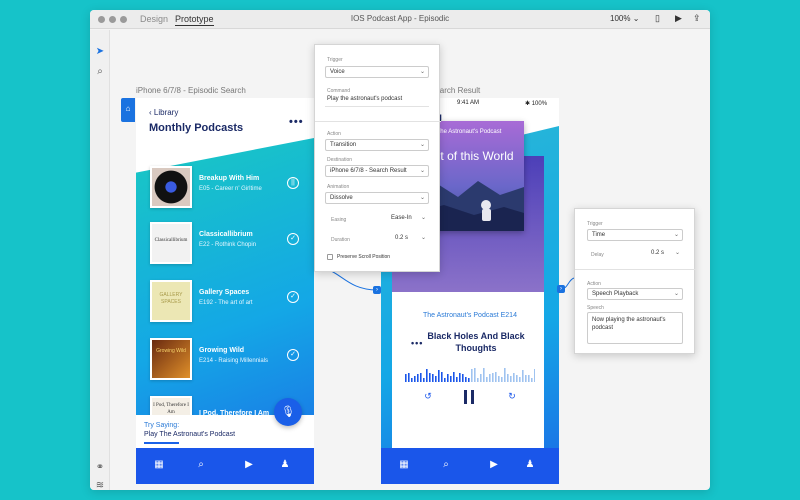 Image resolution: width=800 pixels, height=500 pixels. What do you see at coordinates (339, 91) in the screenshot?
I see `command-label: Command` at bounding box center [339, 91].